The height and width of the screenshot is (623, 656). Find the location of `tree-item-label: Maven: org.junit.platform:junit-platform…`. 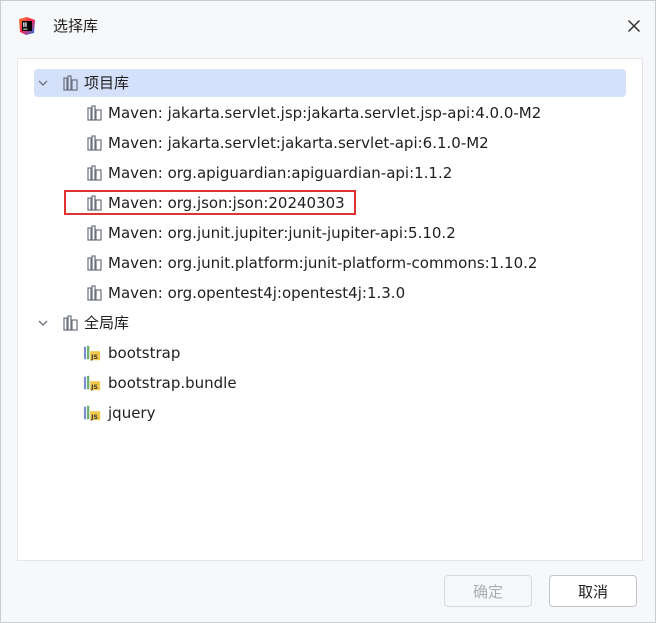

tree-item-label: Maven: org.junit.platform:junit-platform… is located at coordinates (323, 263).